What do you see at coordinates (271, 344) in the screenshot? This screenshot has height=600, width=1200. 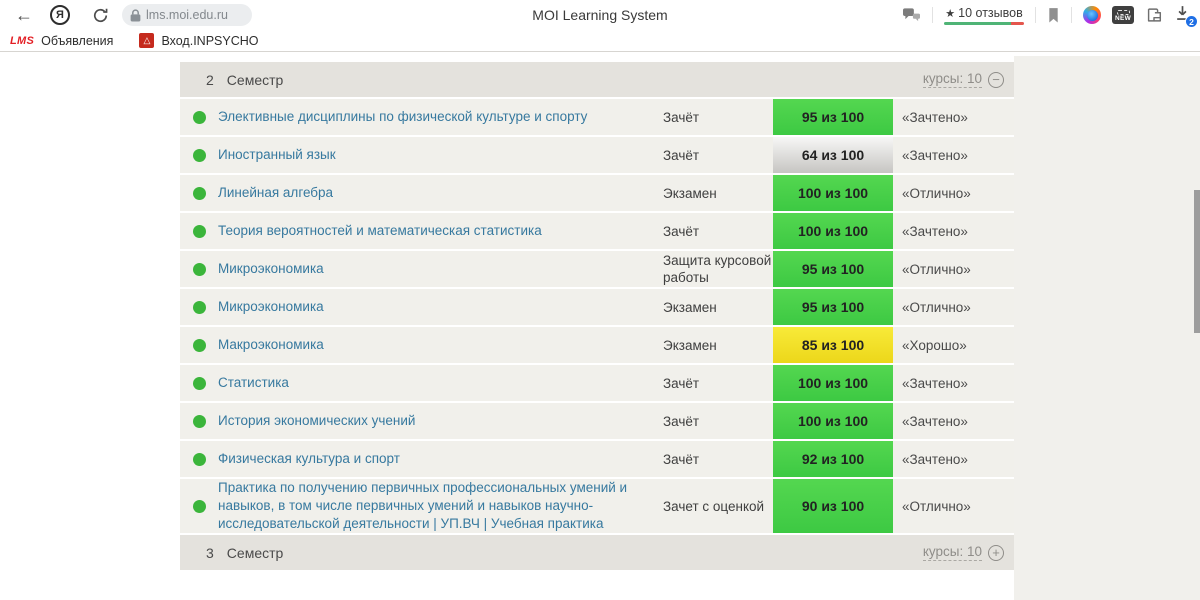 I see `course-link: Макроэкономика` at bounding box center [271, 344].